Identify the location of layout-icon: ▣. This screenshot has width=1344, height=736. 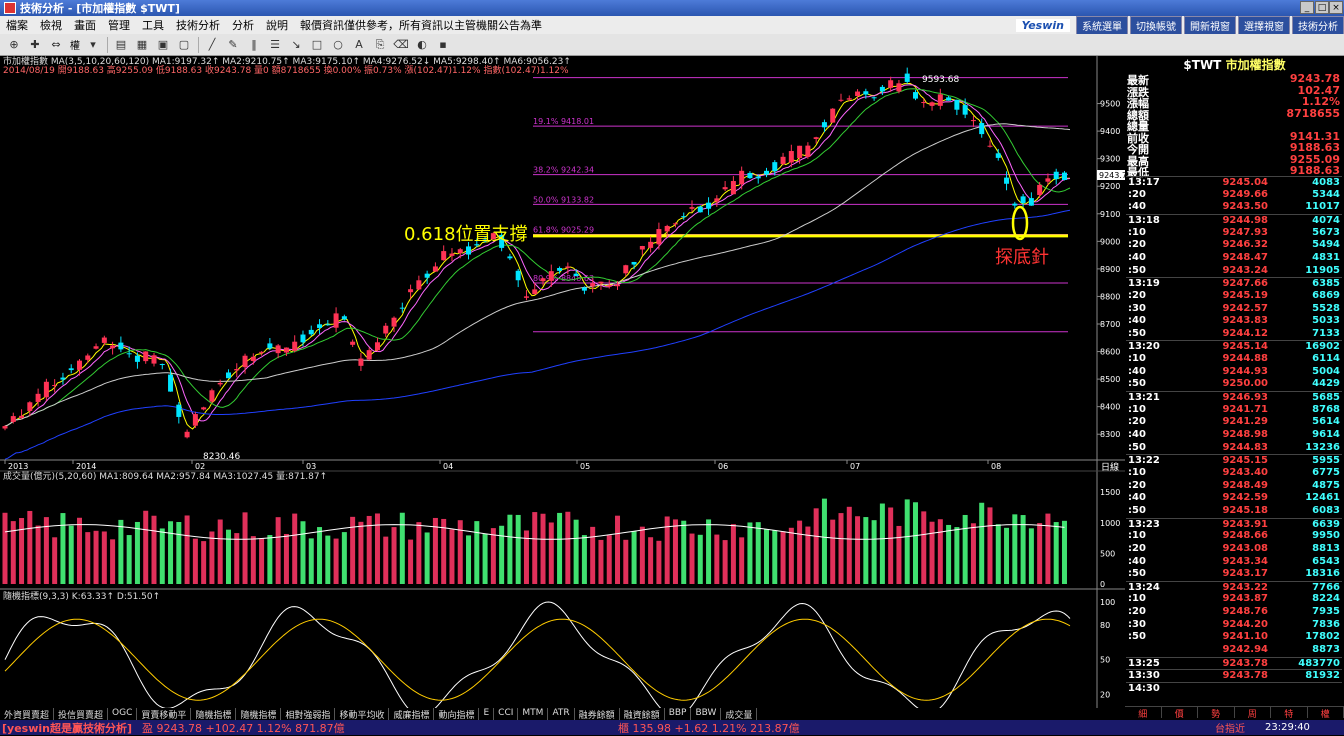
(163, 45).